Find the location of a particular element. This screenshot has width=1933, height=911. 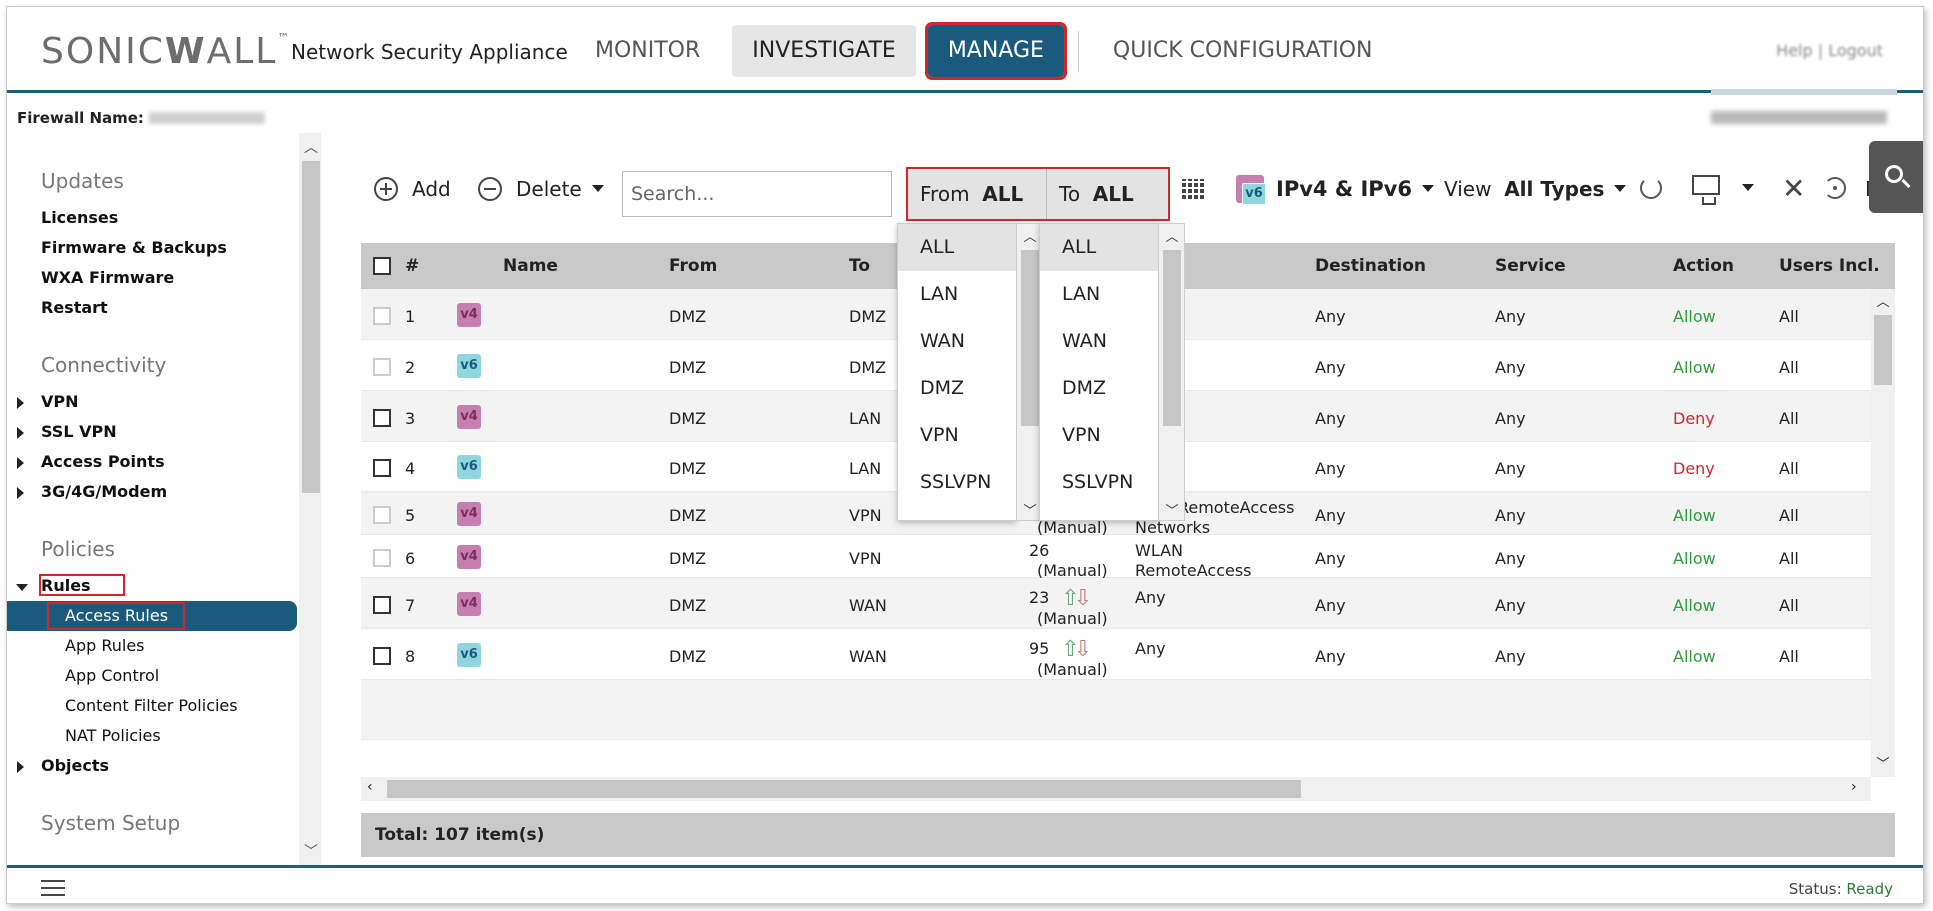

from-option-vpn: VPN is located at coordinates (957, 435).